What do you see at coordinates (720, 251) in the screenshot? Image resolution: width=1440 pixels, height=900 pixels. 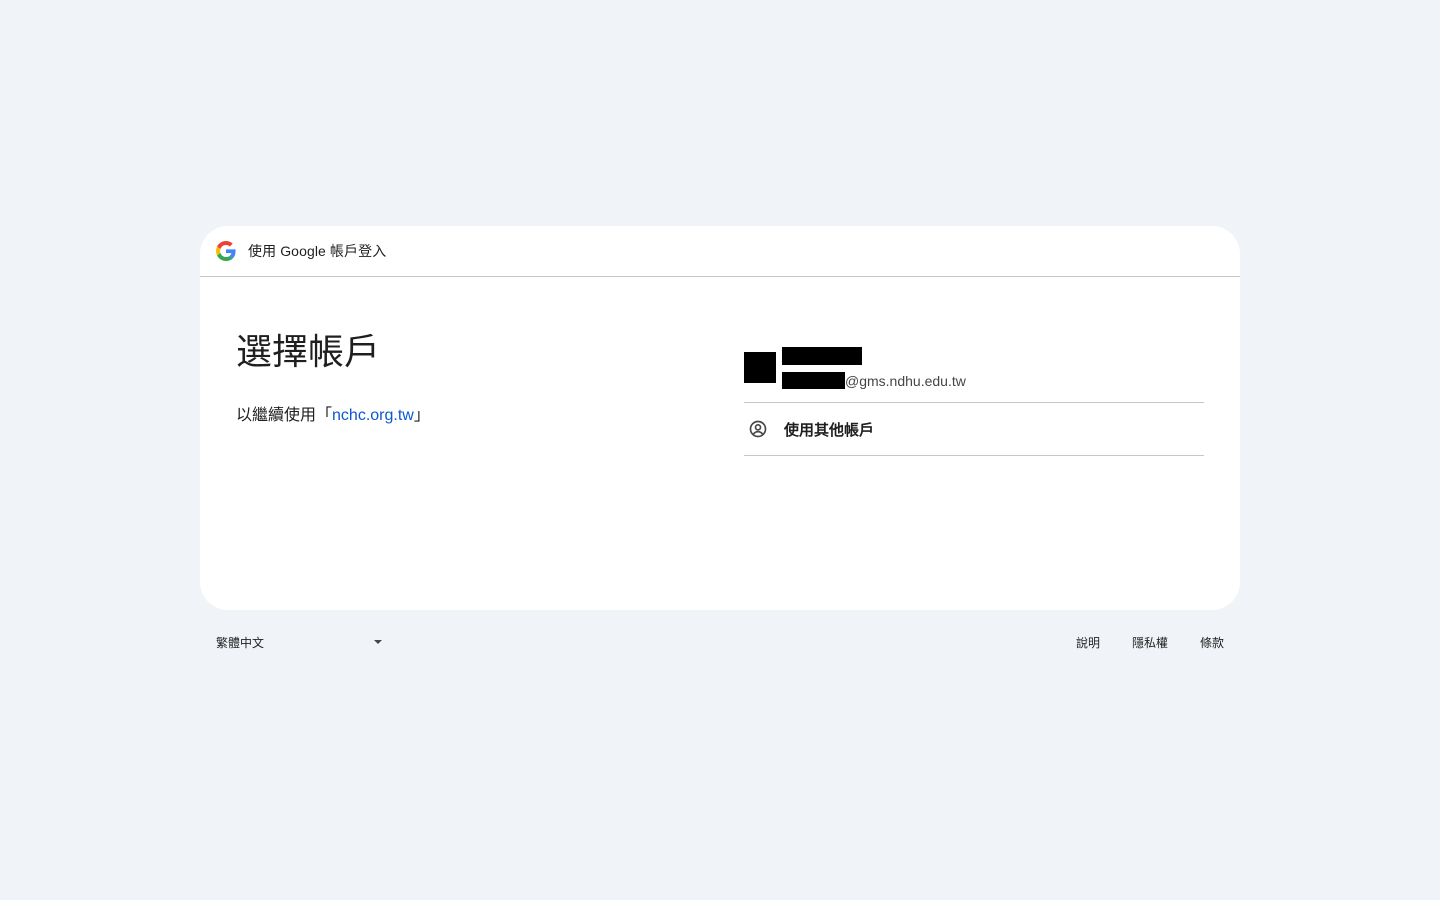 I see `card-header: 使用 Google 帳戶登入` at bounding box center [720, 251].